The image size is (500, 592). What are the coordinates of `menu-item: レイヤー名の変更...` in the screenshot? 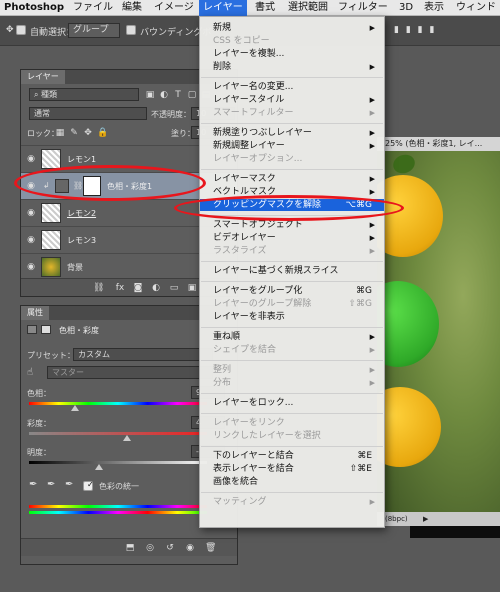 It's located at (292, 87).